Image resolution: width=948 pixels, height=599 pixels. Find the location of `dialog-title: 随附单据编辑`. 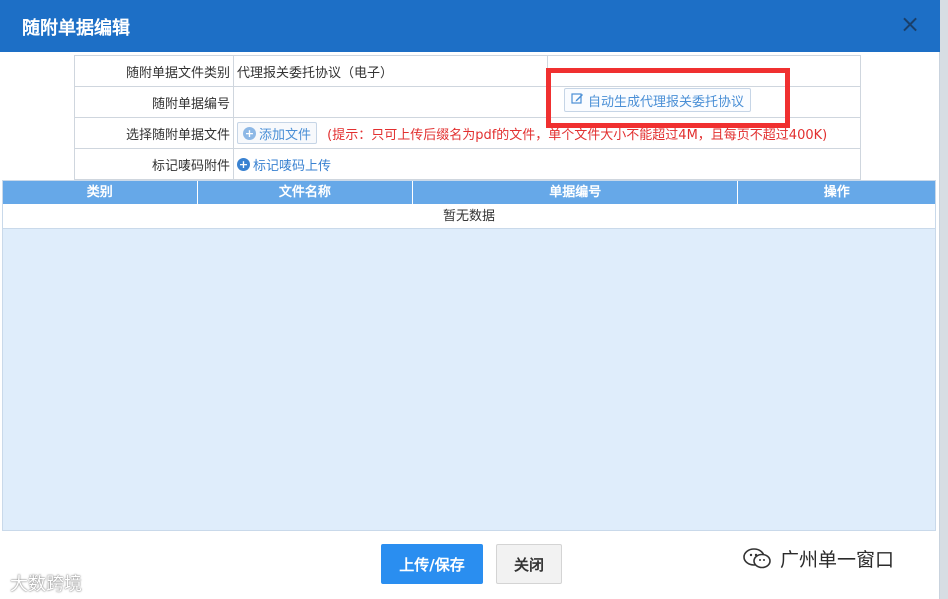

dialog-title: 随附单据编辑 is located at coordinates (76, 28).